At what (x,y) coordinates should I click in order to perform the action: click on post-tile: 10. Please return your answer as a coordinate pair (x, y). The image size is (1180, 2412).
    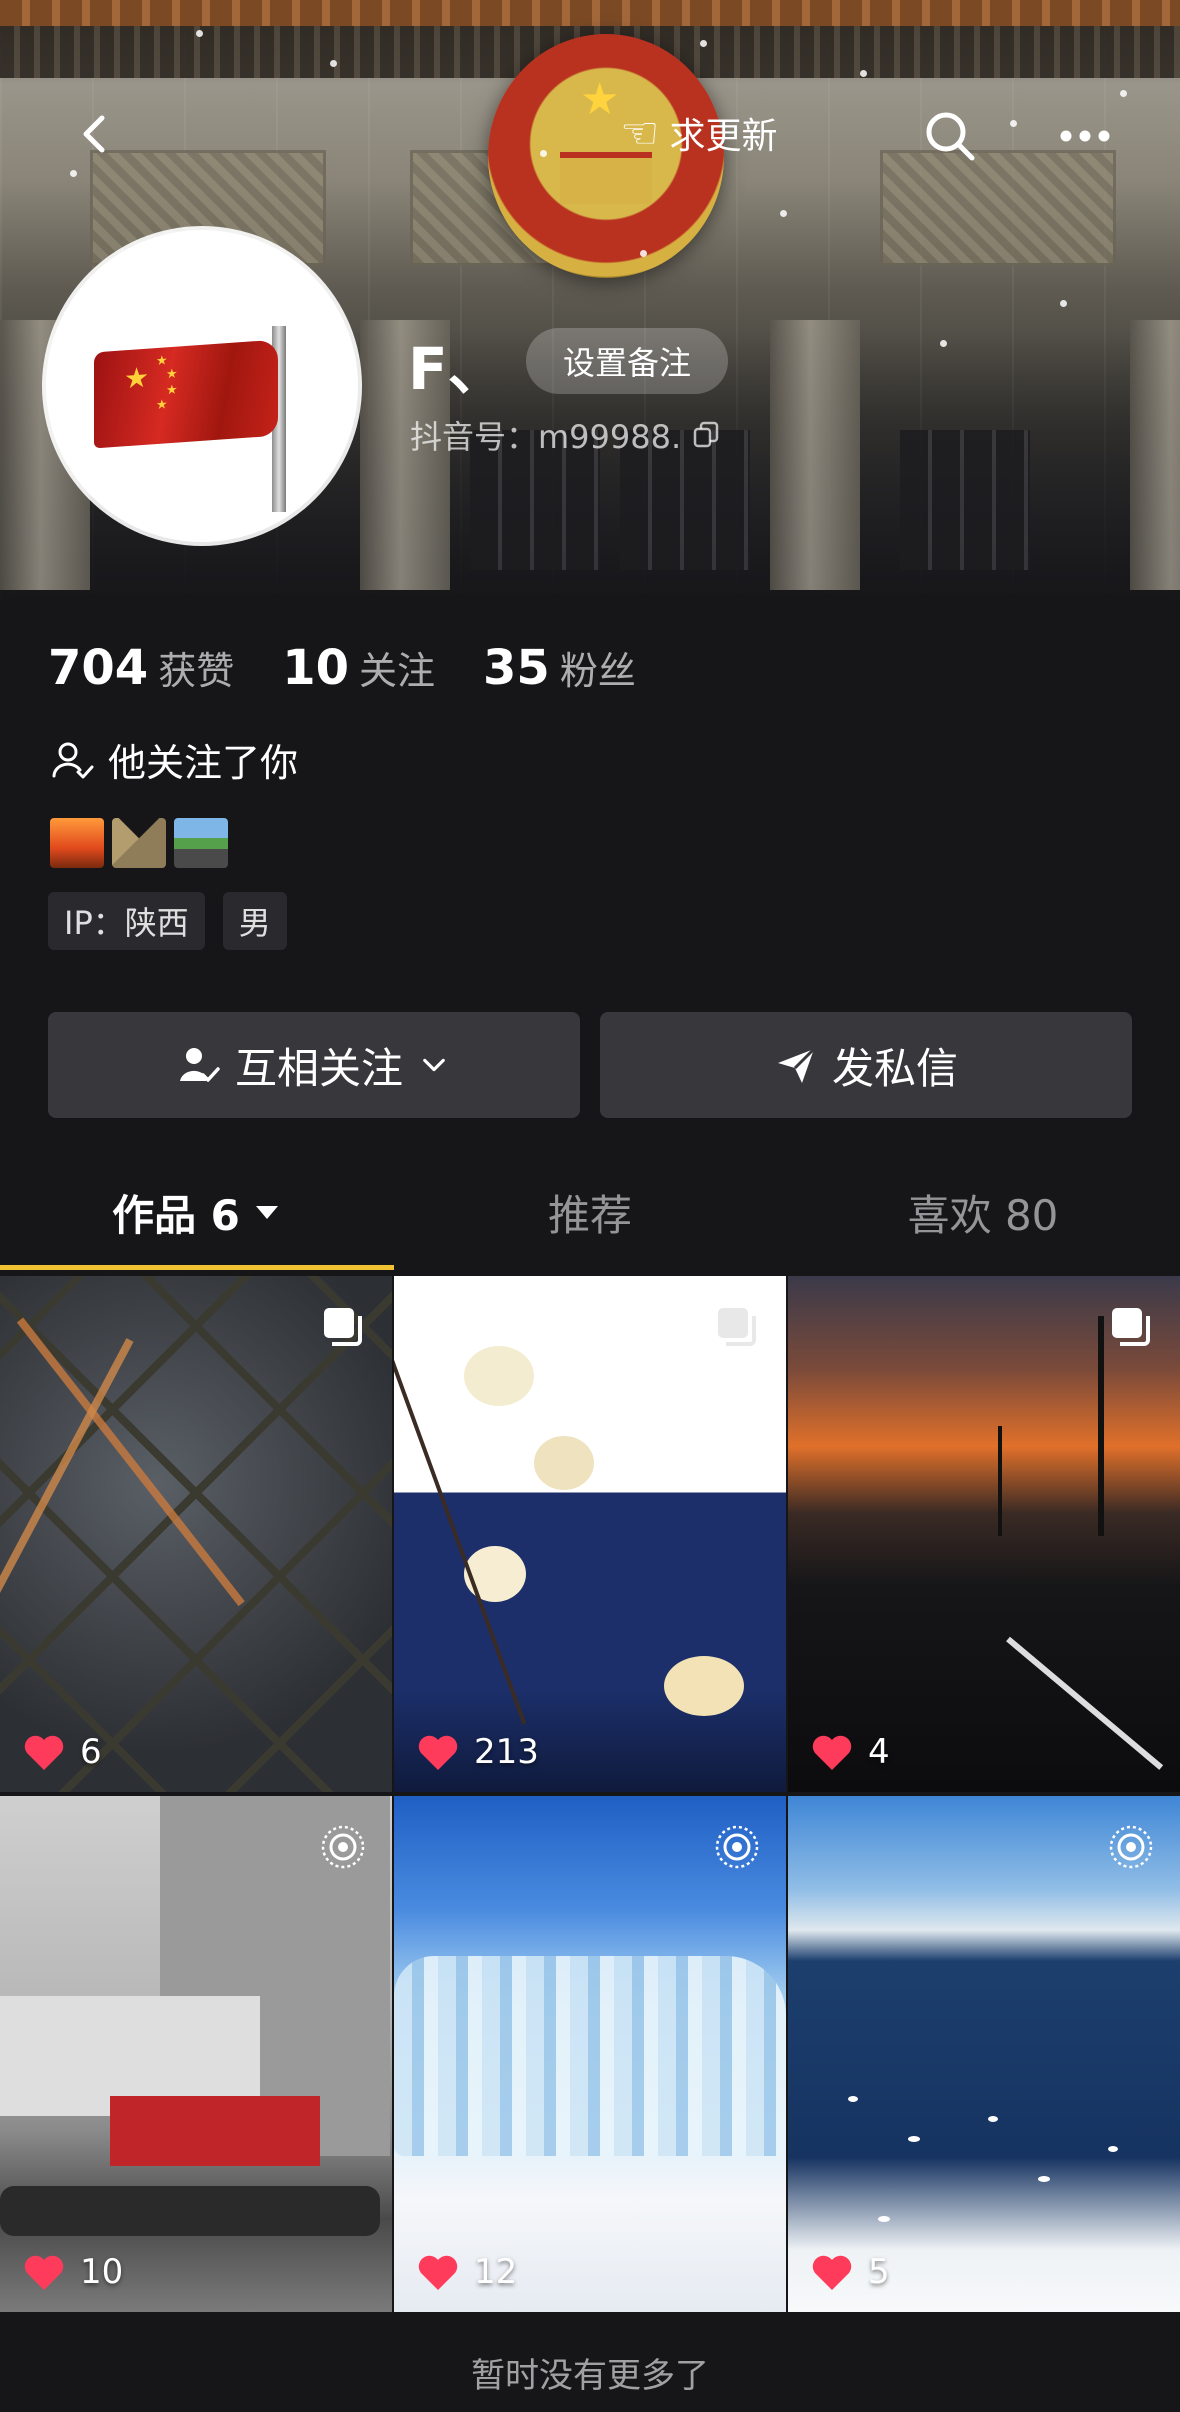
    Looking at the image, I should click on (196, 2054).